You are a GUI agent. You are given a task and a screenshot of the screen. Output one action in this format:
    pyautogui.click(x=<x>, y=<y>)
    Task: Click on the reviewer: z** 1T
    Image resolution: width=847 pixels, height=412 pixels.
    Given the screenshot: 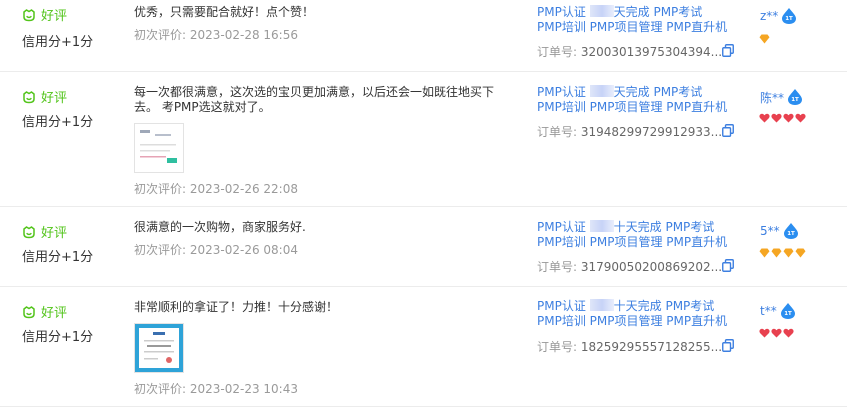 What is the action you would take?
    pyautogui.click(x=779, y=16)
    